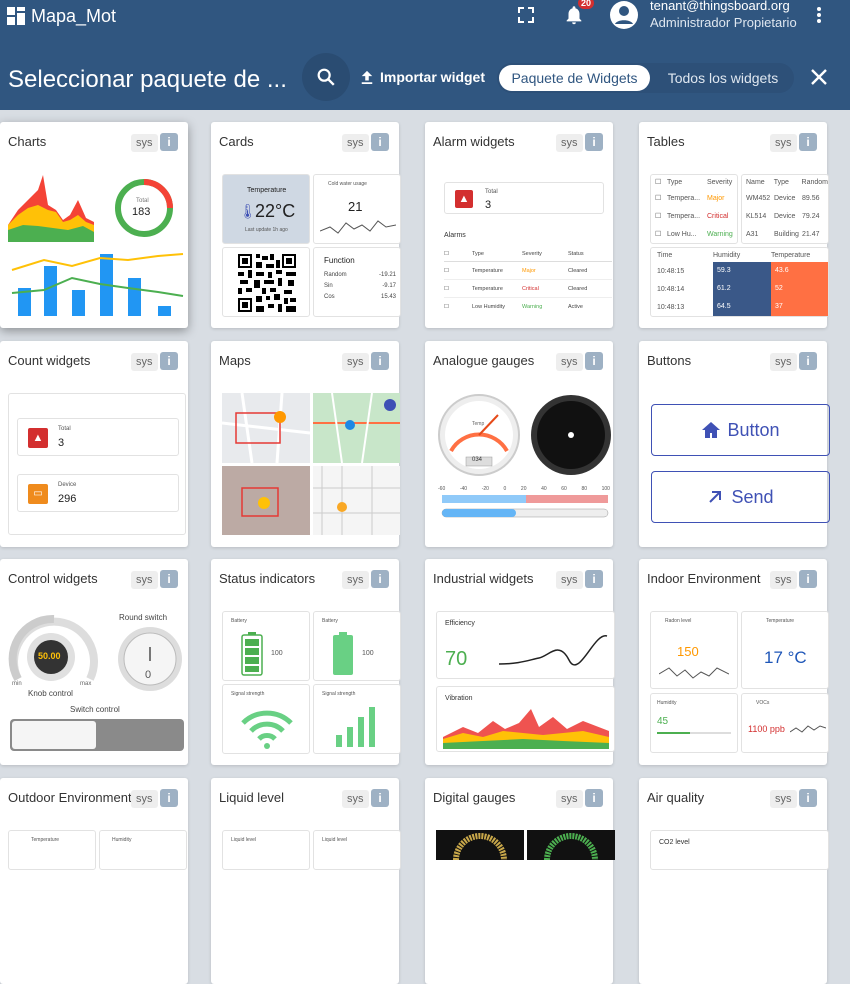 Image resolution: width=850 pixels, height=984 pixels. I want to click on function-card: Function Random -19.21 Sin -9.17 Cos 15.43, so click(357, 282).